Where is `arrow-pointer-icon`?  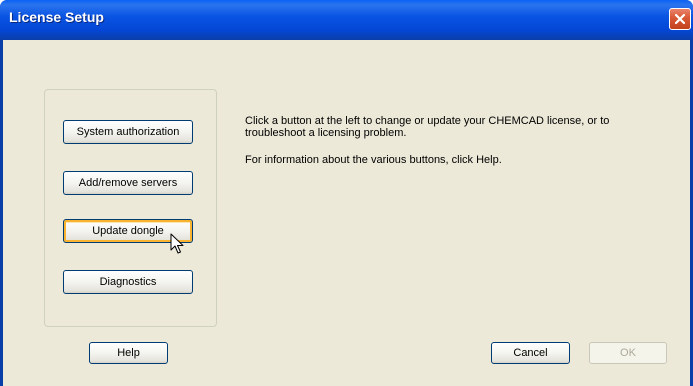
arrow-pointer-icon is located at coordinates (177, 243).